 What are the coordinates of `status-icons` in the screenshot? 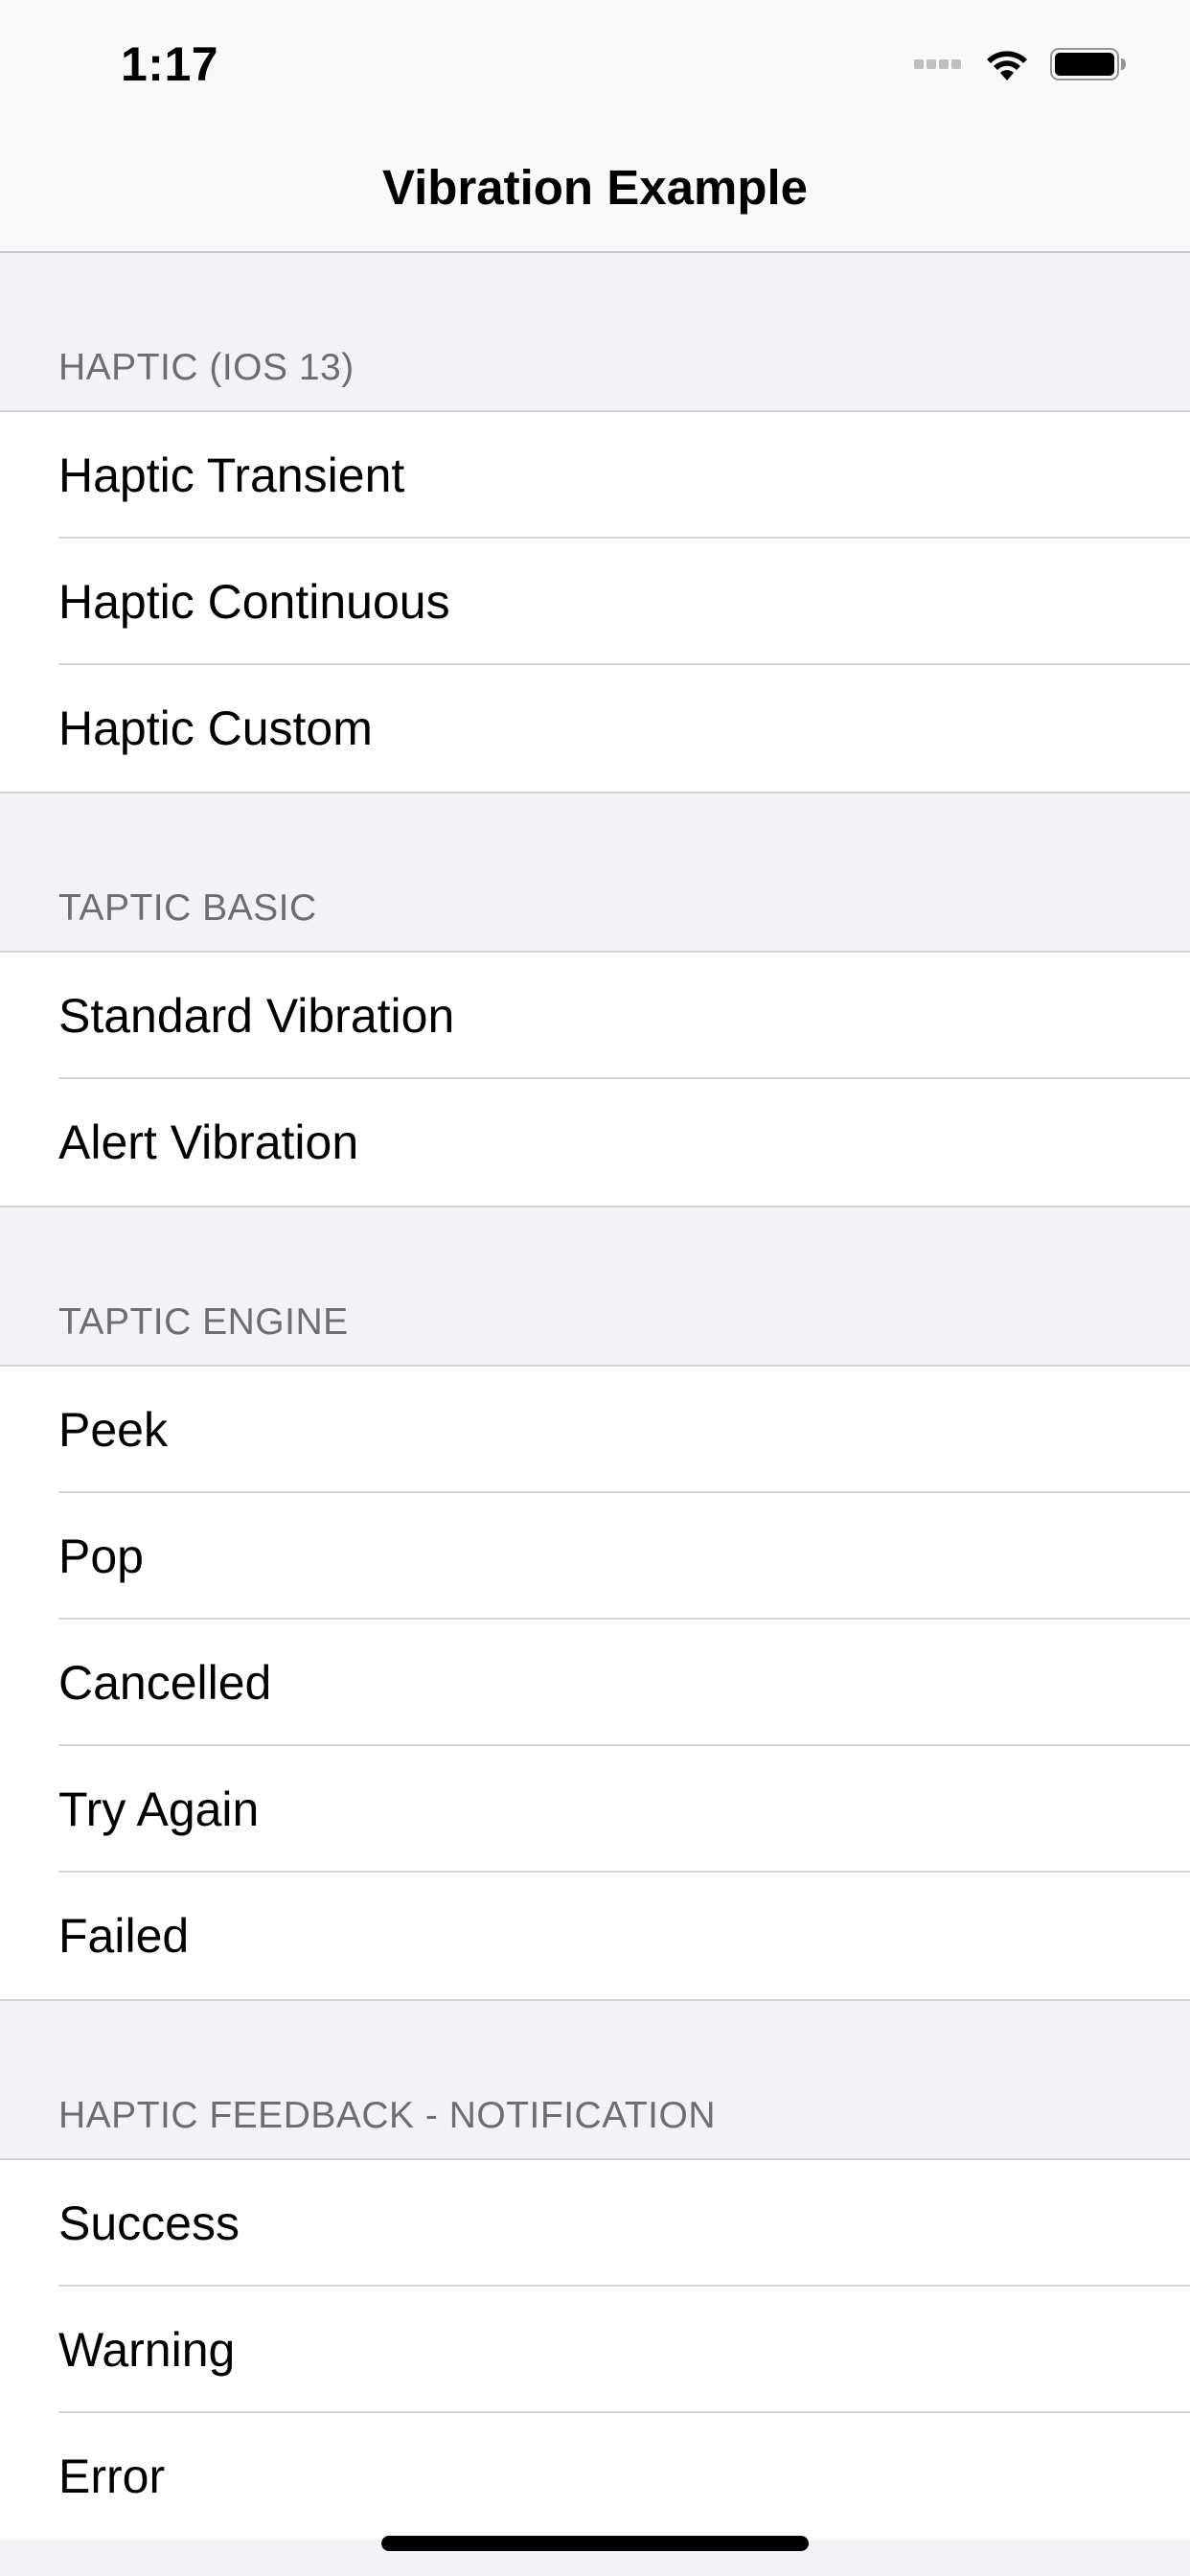 It's located at (1020, 64).